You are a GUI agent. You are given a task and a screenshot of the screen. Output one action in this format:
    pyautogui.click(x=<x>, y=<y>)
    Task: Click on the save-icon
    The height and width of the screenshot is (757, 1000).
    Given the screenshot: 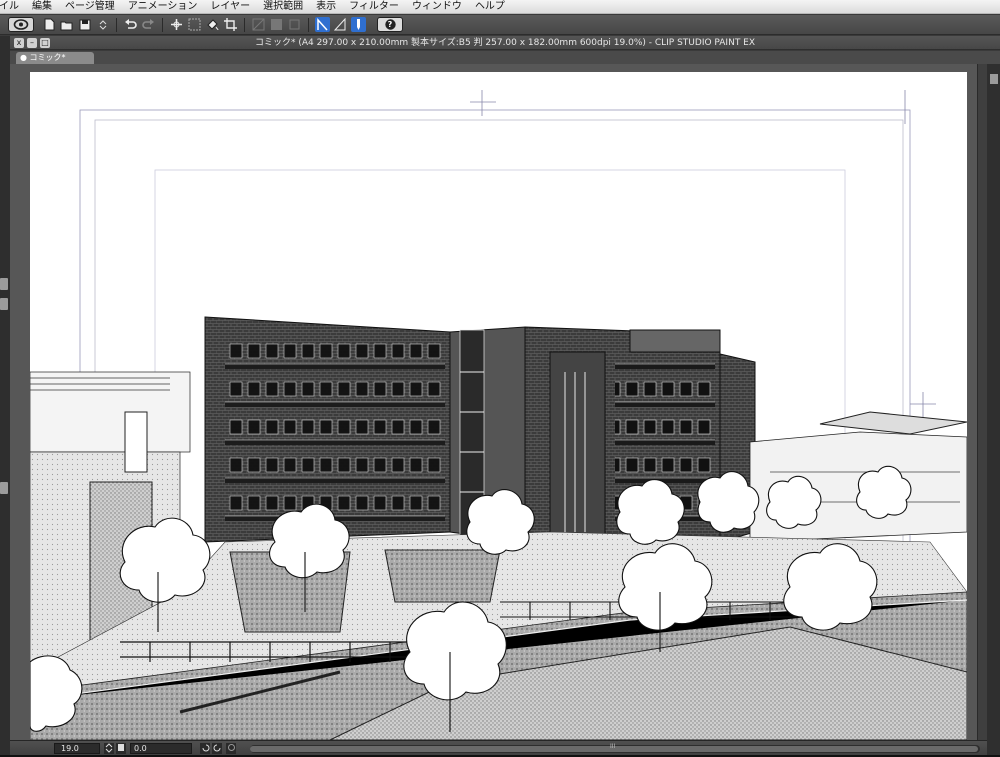 What is the action you would take?
    pyautogui.click(x=84, y=24)
    